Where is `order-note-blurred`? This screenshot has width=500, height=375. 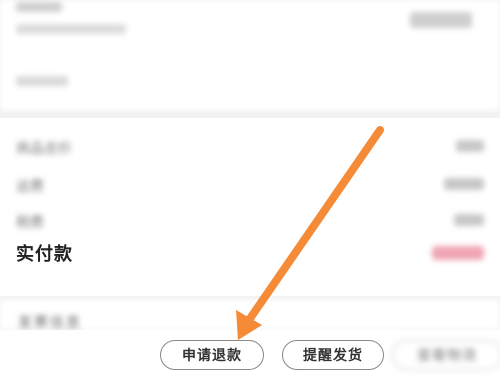 order-note-blurred is located at coordinates (42, 81).